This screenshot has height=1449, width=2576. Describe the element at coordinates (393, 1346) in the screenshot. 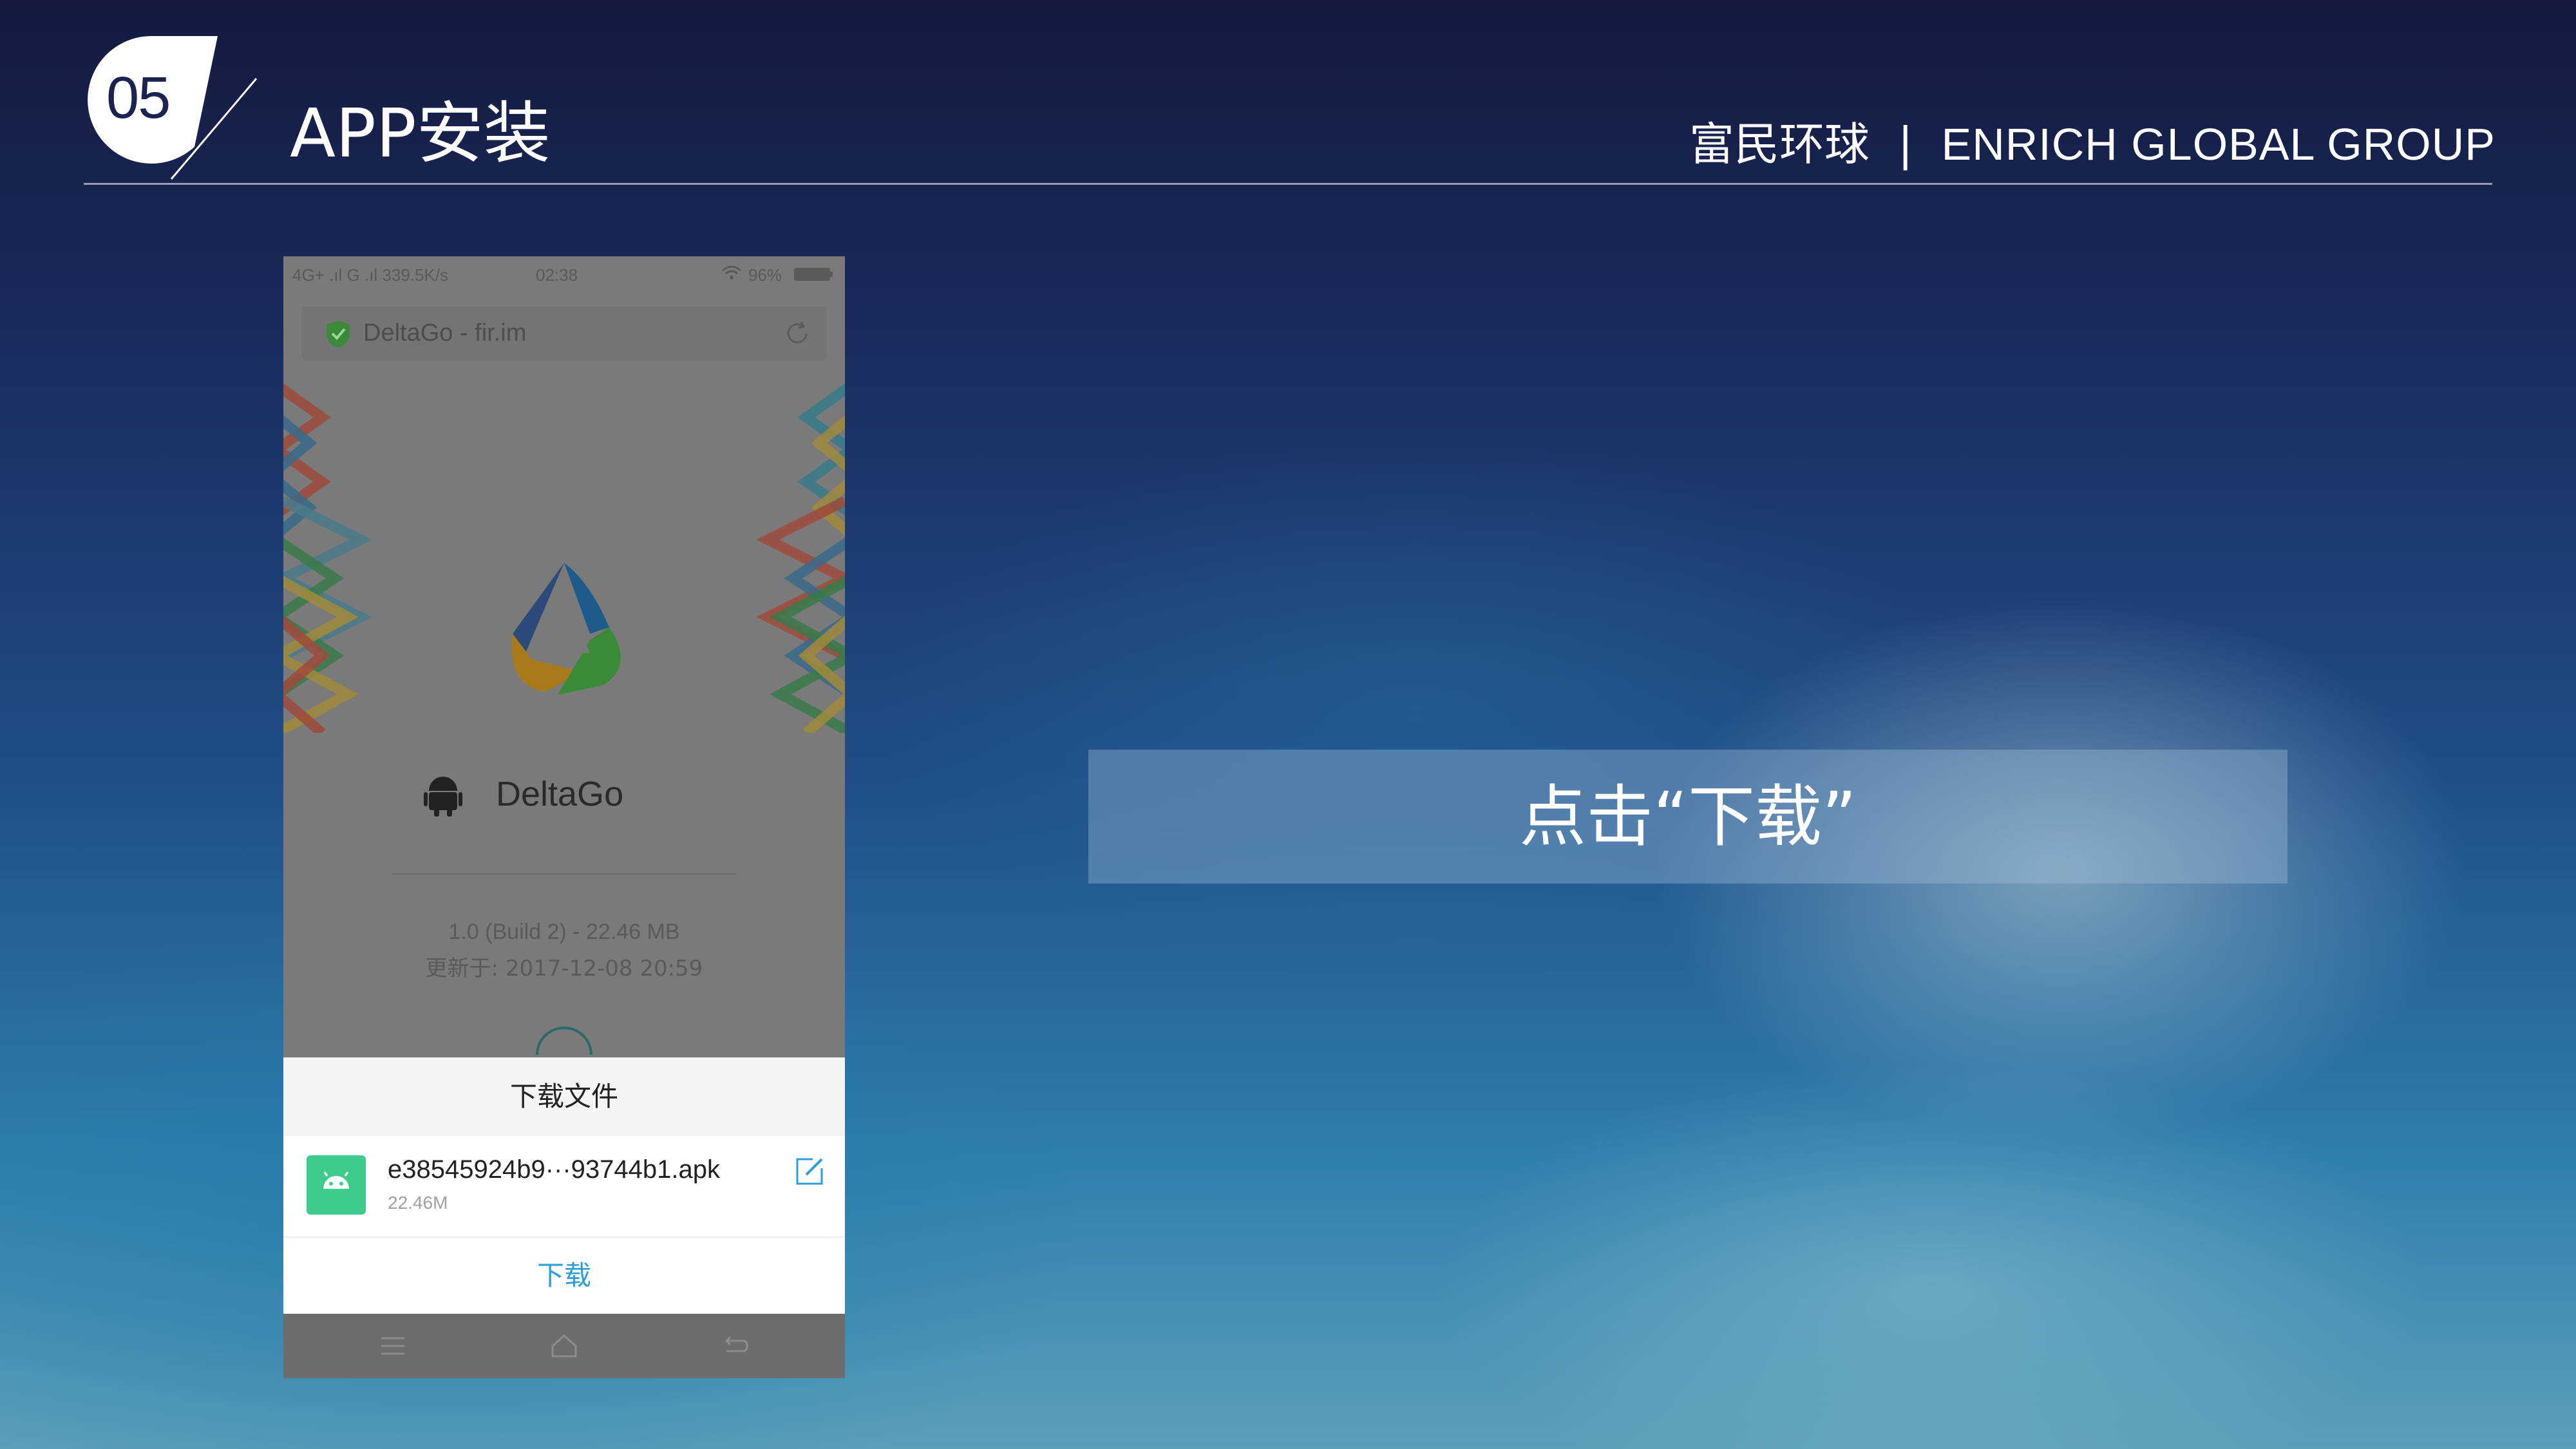

I see `menu-icon` at that location.